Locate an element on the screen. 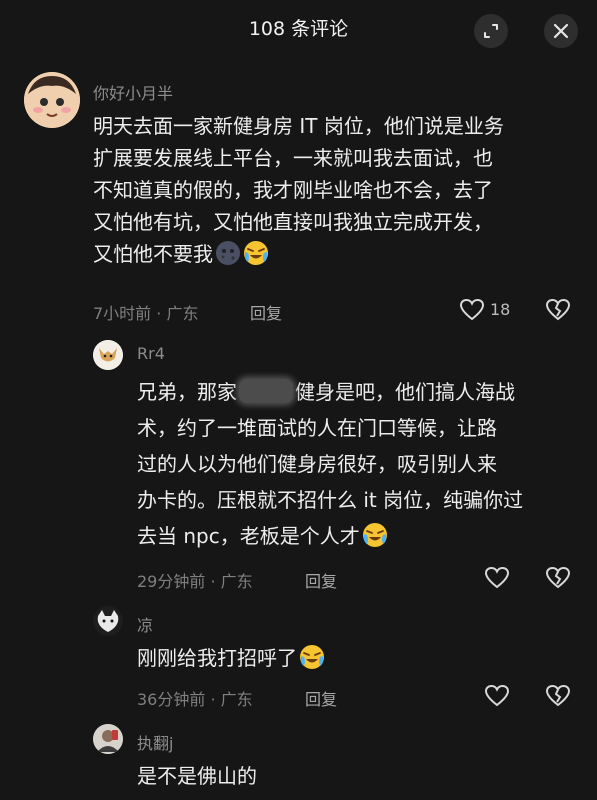  expand-button is located at coordinates (491, 31).